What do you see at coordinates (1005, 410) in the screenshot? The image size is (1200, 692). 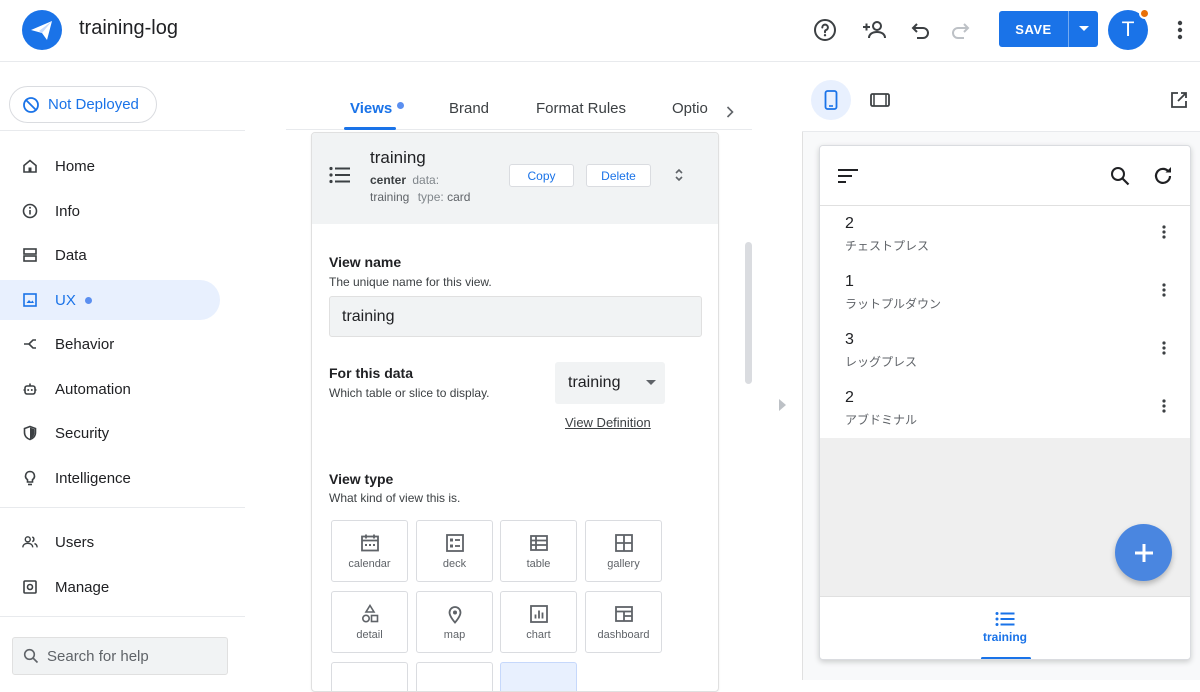 I see `list-item: 2 アブドミナル` at bounding box center [1005, 410].